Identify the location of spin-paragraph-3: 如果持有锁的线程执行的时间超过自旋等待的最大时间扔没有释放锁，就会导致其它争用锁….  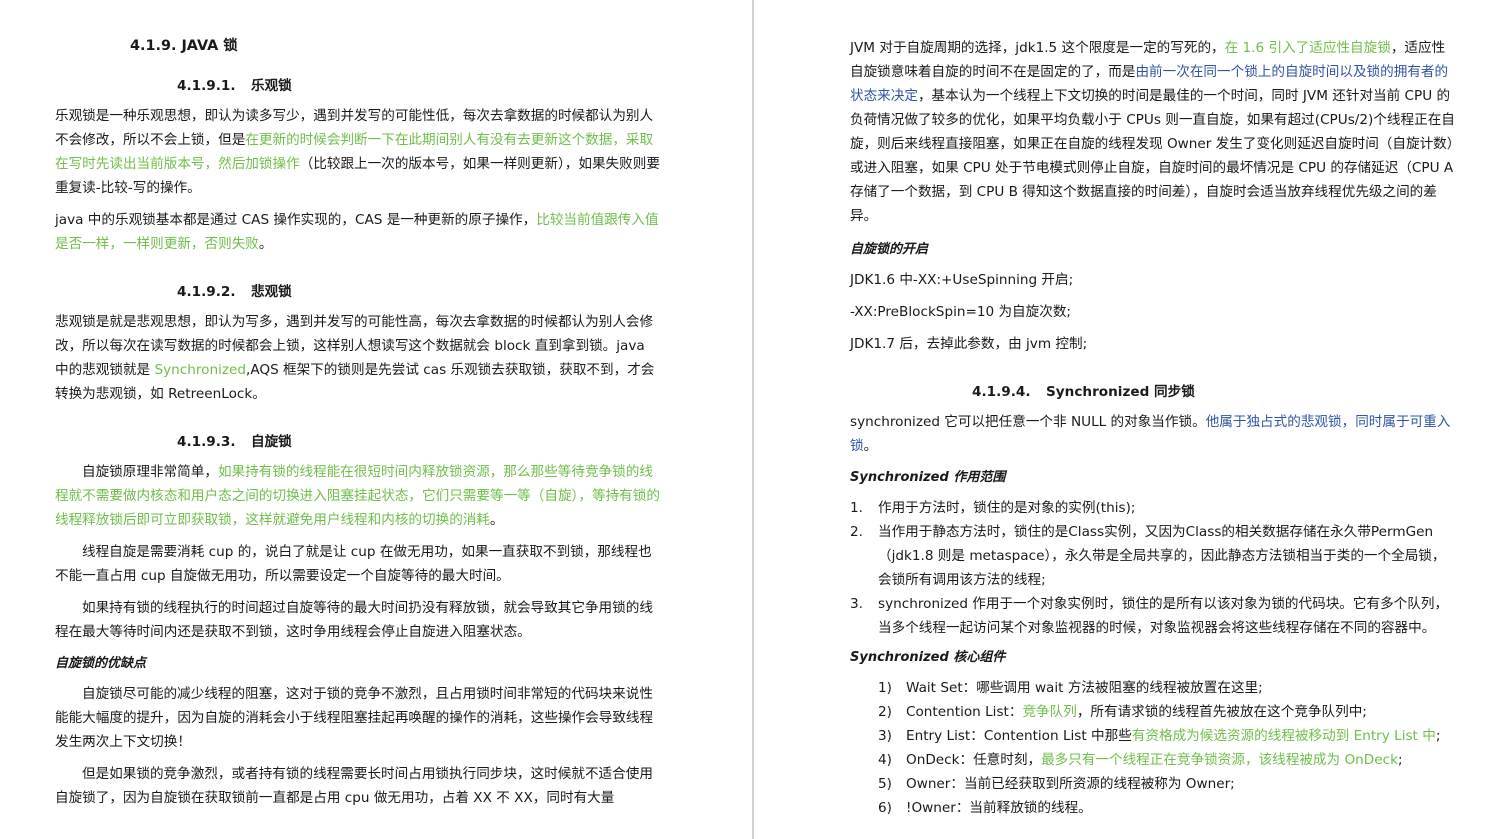
(354, 620).